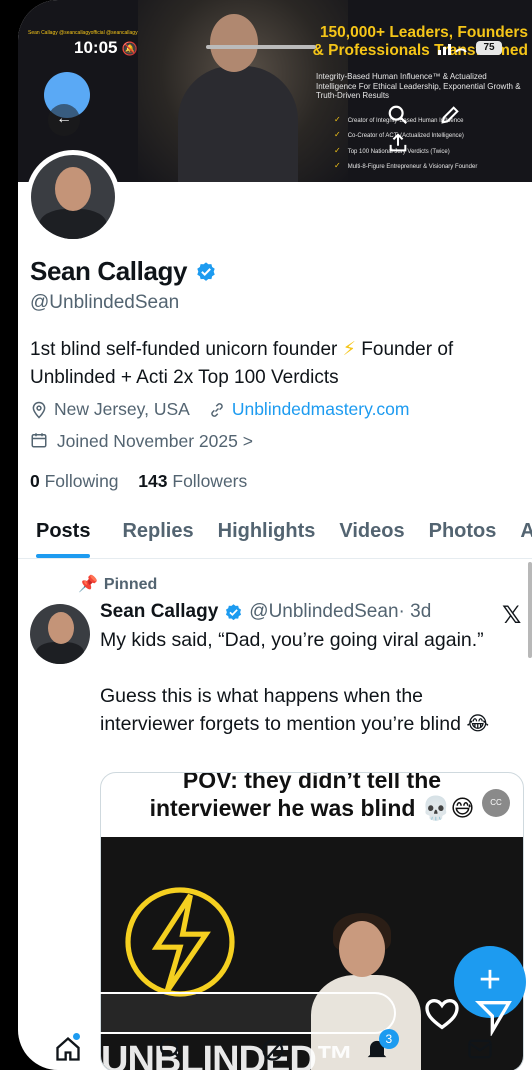 The width and height of the screenshot is (532, 1070). What do you see at coordinates (398, 142) in the screenshot?
I see `share-icon` at bounding box center [398, 142].